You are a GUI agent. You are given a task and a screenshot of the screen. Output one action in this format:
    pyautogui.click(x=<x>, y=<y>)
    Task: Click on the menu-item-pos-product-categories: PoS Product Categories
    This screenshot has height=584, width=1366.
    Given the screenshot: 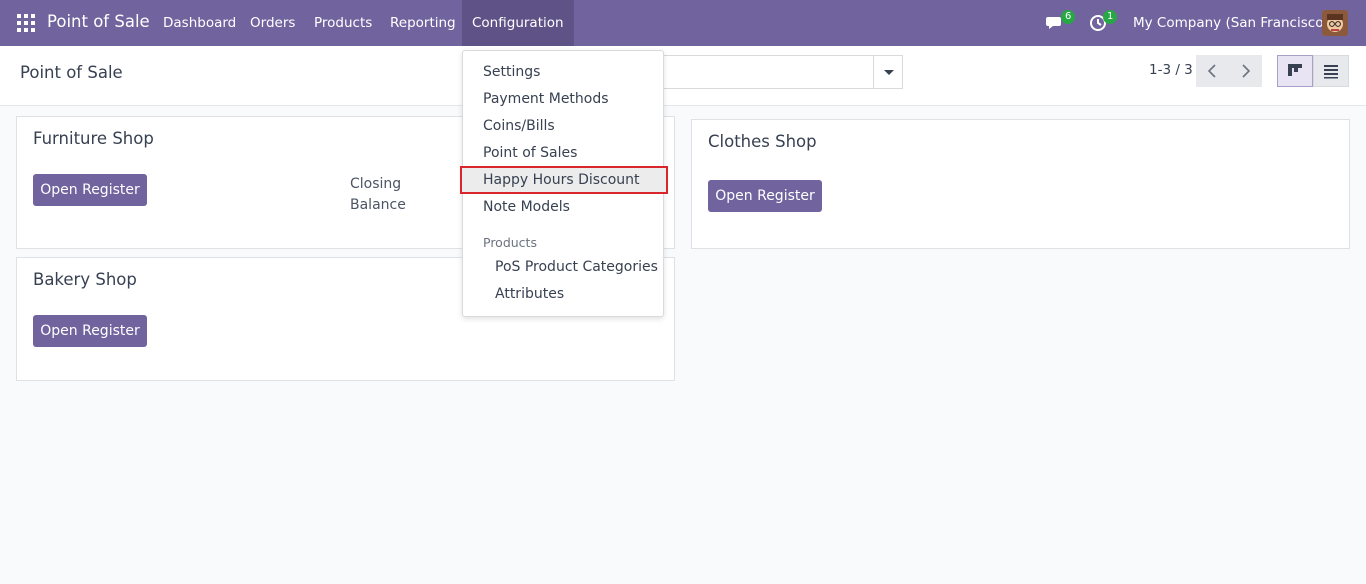 What is the action you would take?
    pyautogui.click(x=576, y=267)
    